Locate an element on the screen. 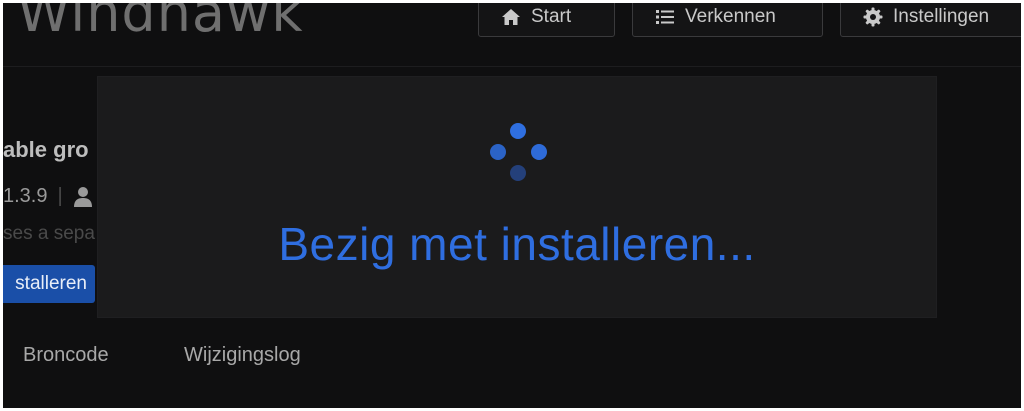 This screenshot has height=411, width=1024. install-button: stalleren is located at coordinates (49, 284).